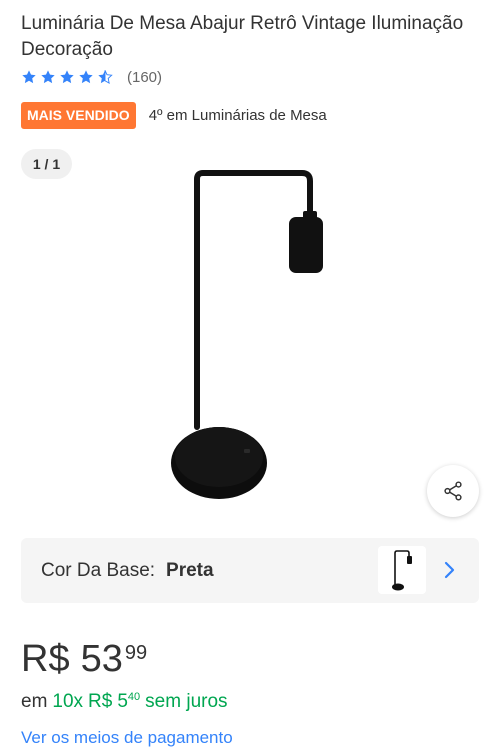 This screenshot has width=500, height=753. What do you see at coordinates (238, 115) in the screenshot?
I see `category-rank: 4º em Luminárias de Mesa` at bounding box center [238, 115].